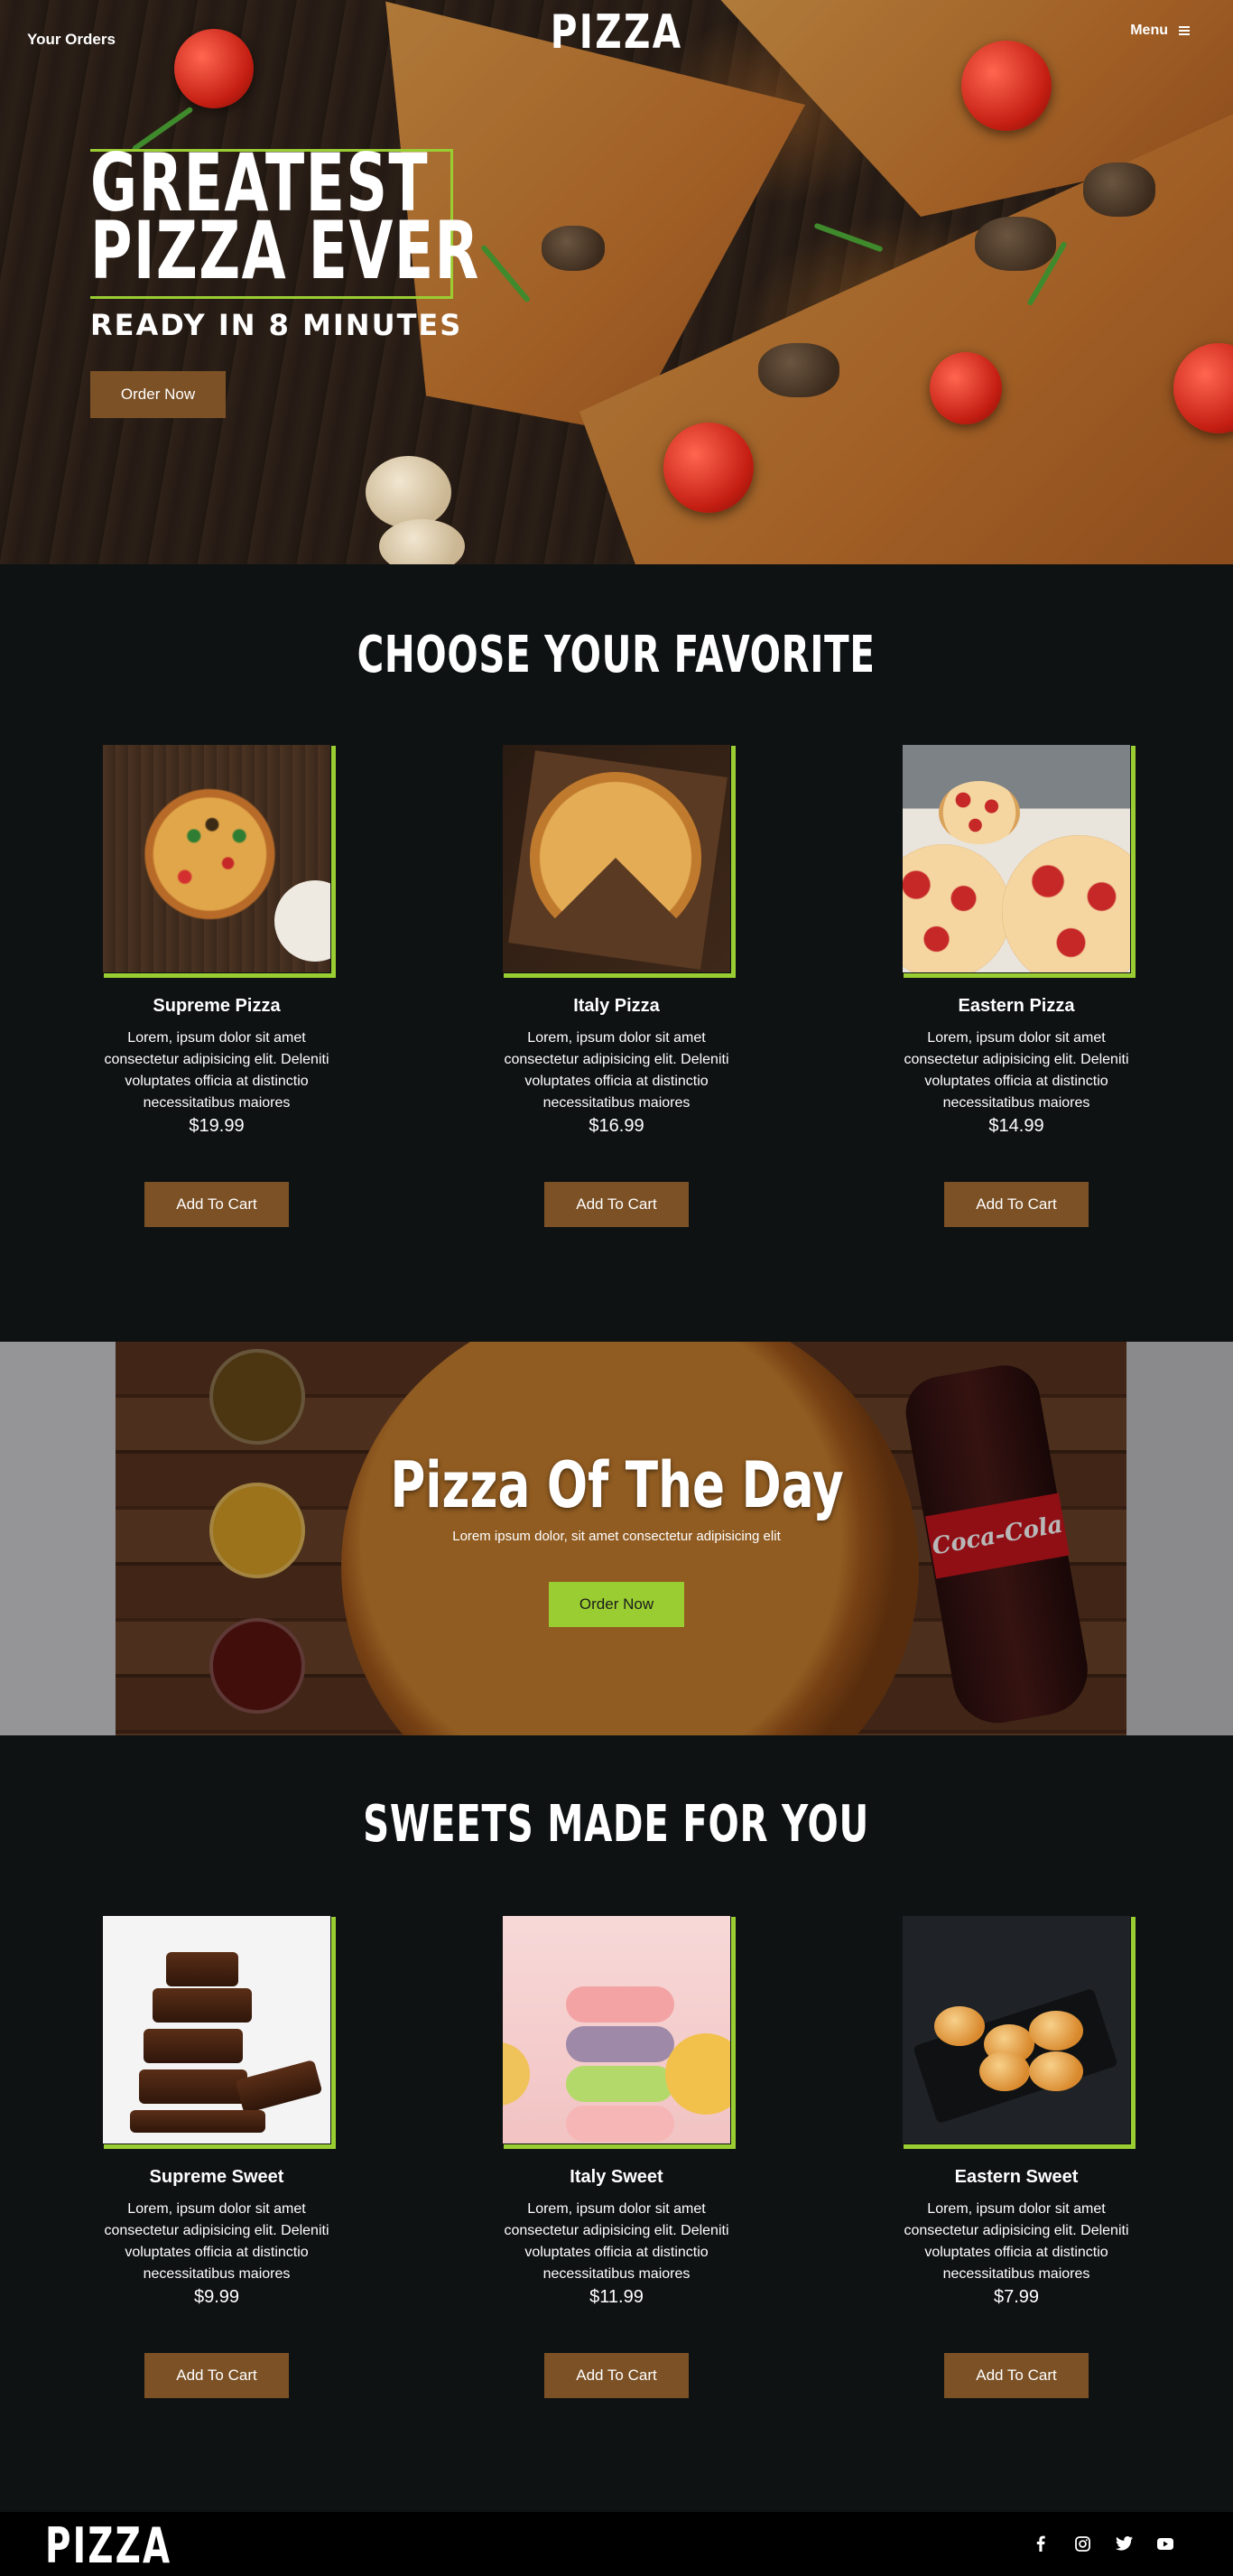 The width and height of the screenshot is (1233, 2576). I want to click on eastern-sweet-image, so click(1016, 2030).